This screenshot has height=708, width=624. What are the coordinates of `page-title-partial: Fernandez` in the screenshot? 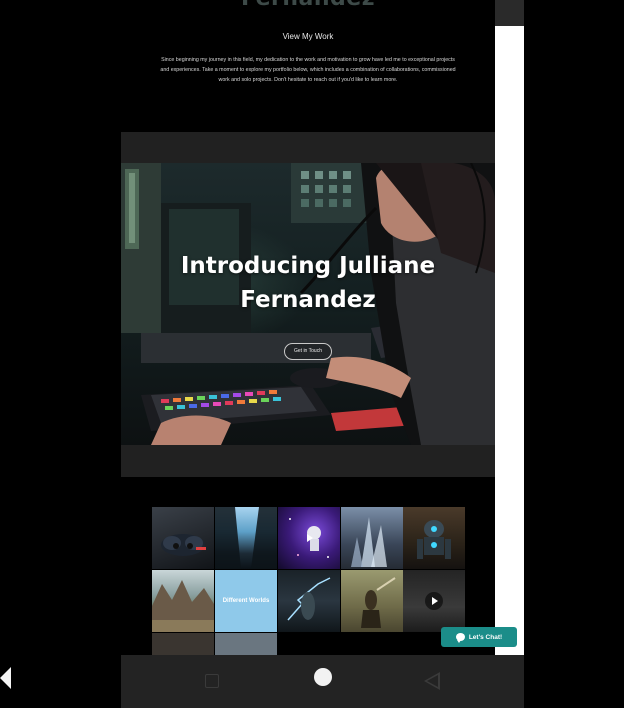 It's located at (308, 5).